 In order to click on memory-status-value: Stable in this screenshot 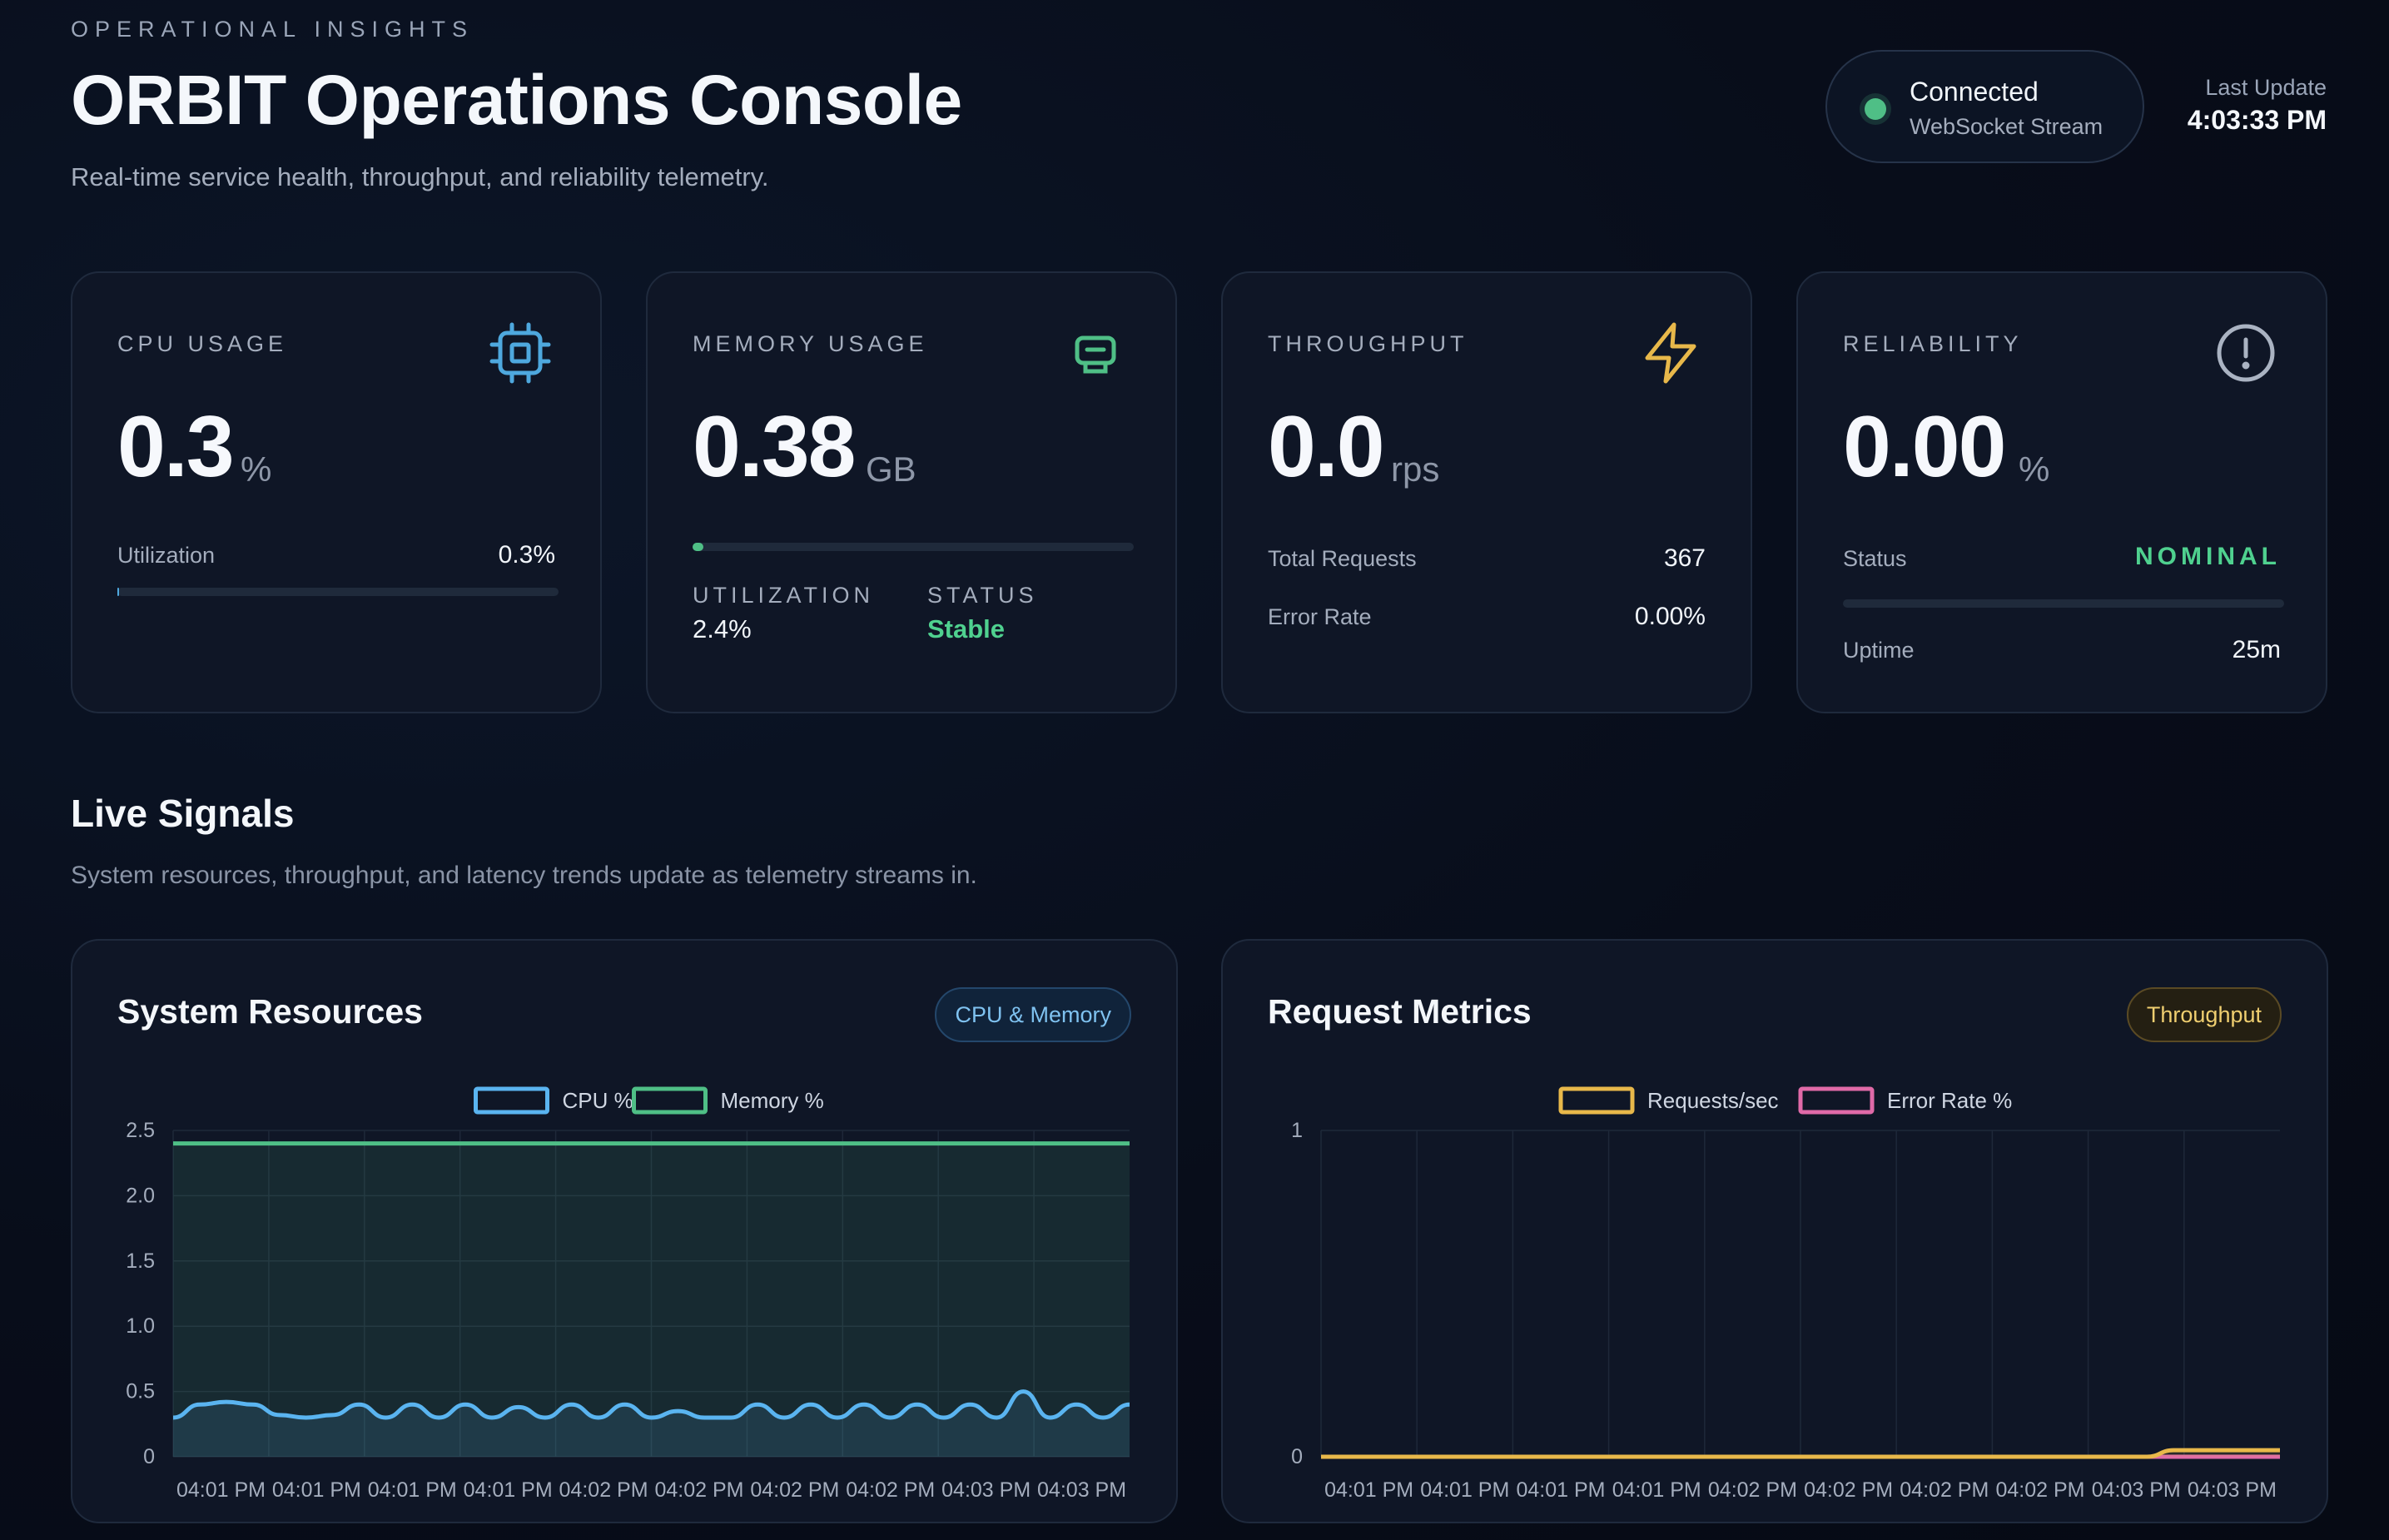, I will do `click(966, 628)`.